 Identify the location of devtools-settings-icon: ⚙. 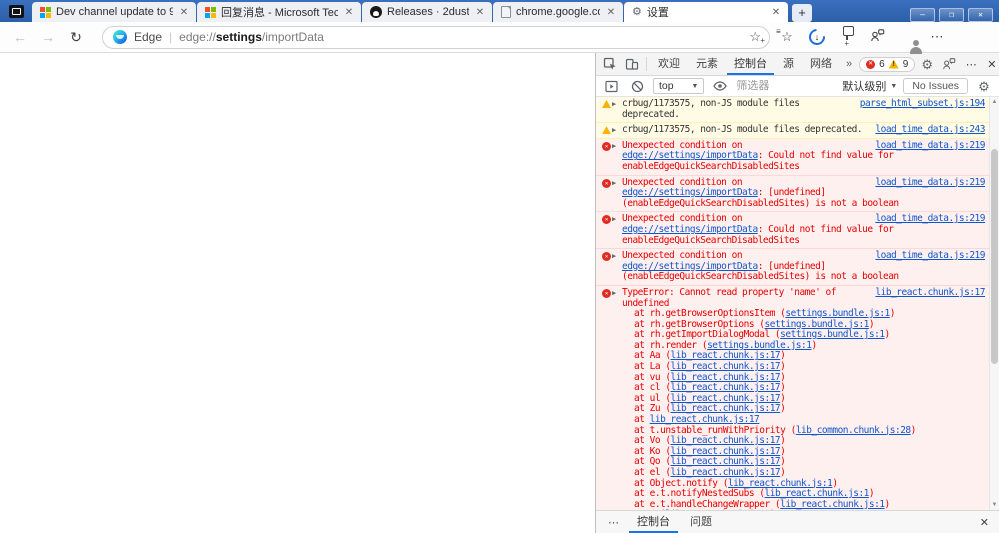
(927, 64).